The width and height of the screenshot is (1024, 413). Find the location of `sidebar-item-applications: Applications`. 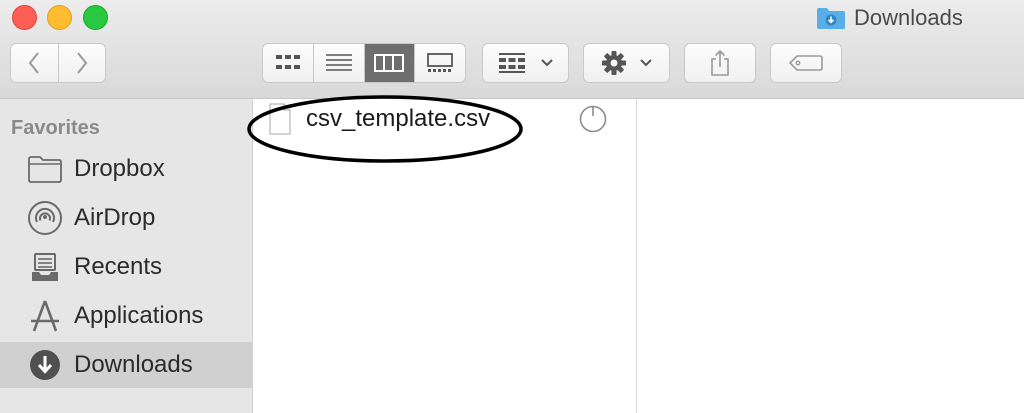

sidebar-item-applications: Applications is located at coordinates (126, 316).